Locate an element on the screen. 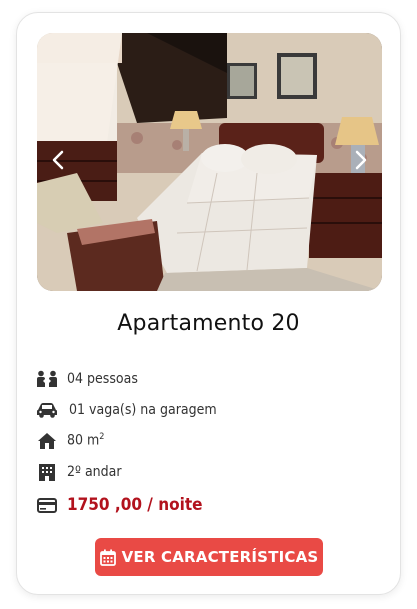 The image size is (417, 609). view-features-label: VER CARACTERÍSTICAS is located at coordinates (220, 557).